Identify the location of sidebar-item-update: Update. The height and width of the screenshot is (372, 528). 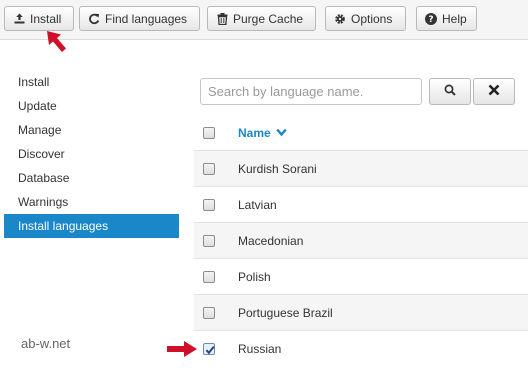
(91, 106).